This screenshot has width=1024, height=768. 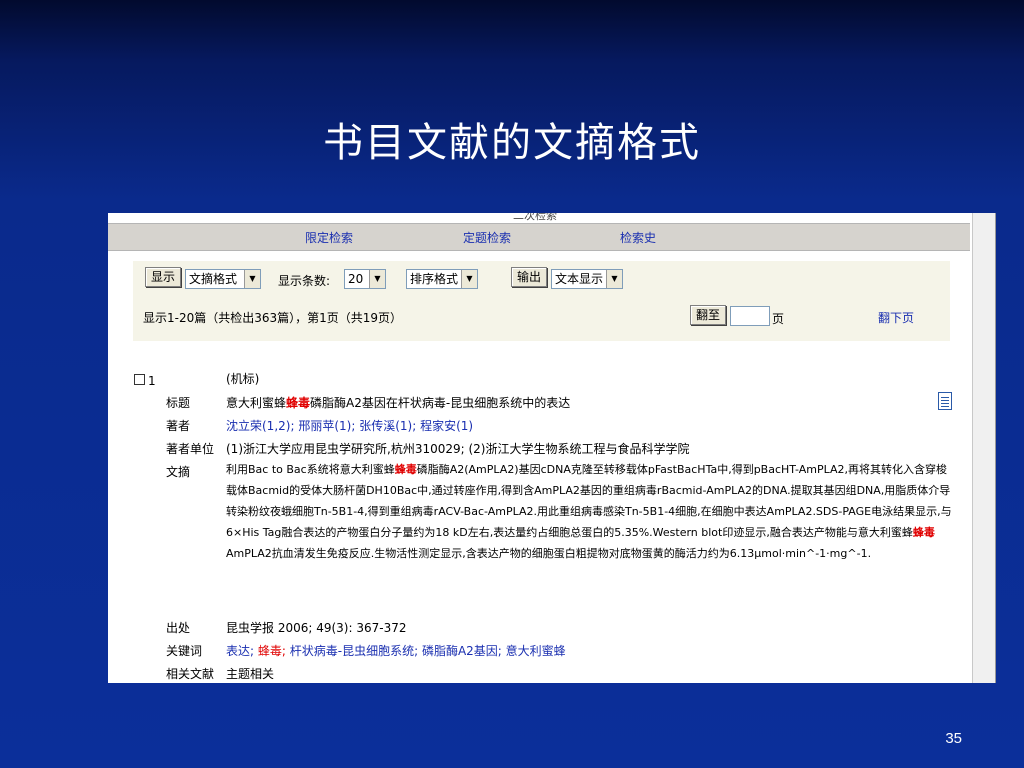 I want to click on header-cut-text: 二次检索, so click(x=535, y=217).